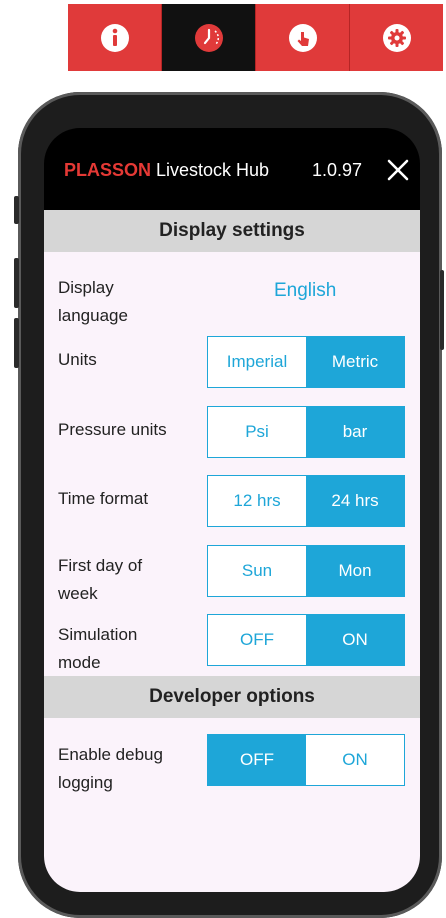 Image resolution: width=446 pixels, height=918 pixels. I want to click on simulation-mode-toggle: OFF ON, so click(306, 640).